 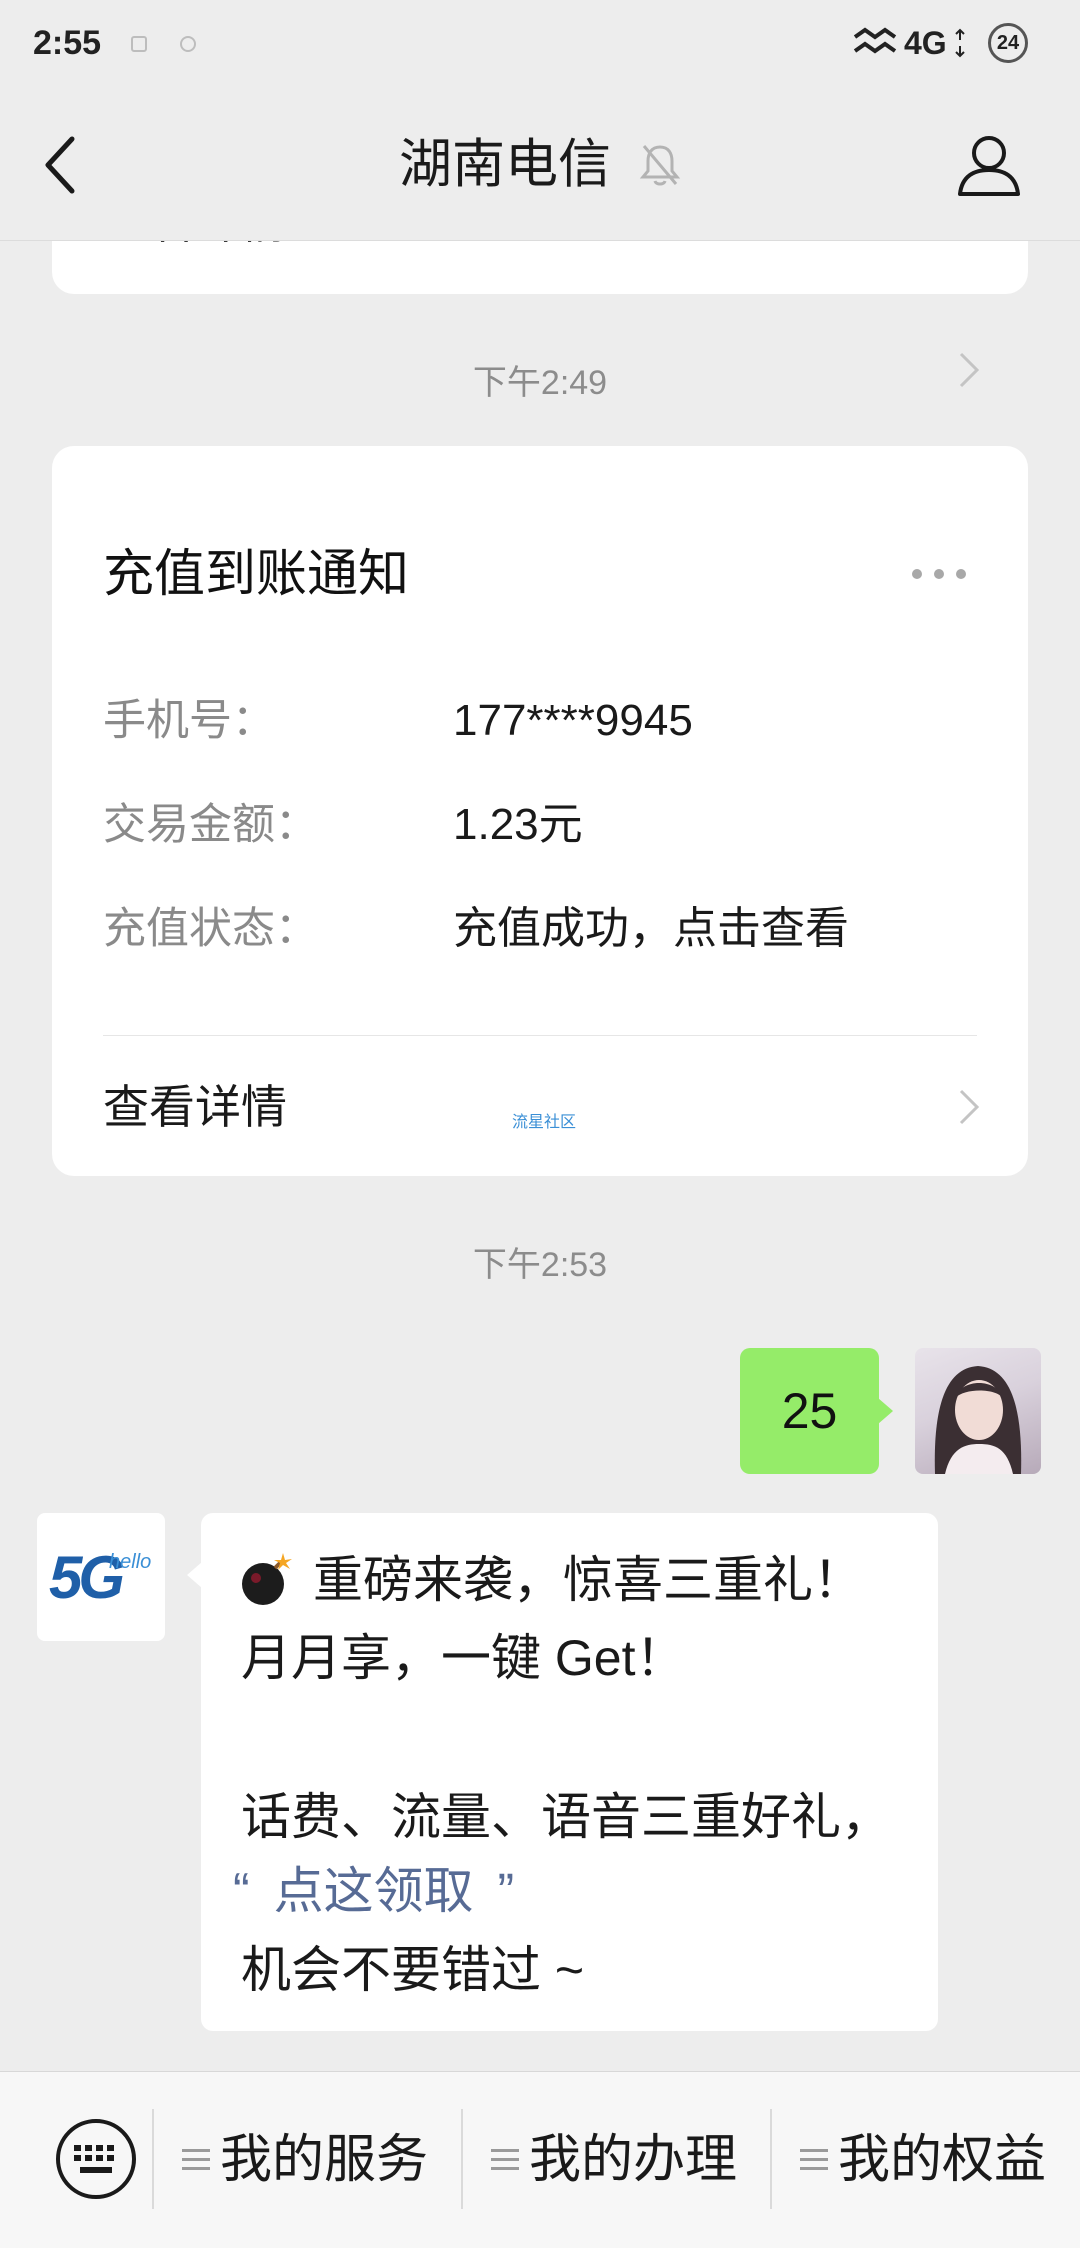 What do you see at coordinates (544, 1122) in the screenshot?
I see `watermark-text: 流星社区` at bounding box center [544, 1122].